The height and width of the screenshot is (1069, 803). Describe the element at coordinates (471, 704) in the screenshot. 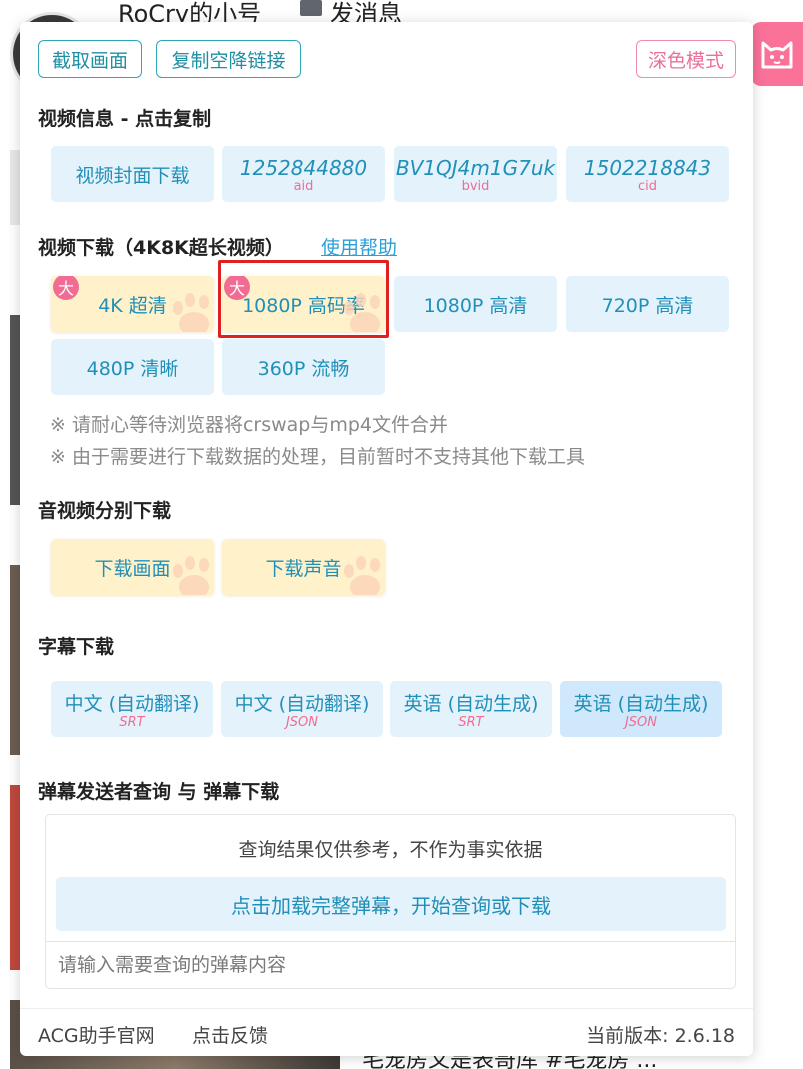

I see `subtitle-en-srt-label: 英语 (自动生成)` at that location.